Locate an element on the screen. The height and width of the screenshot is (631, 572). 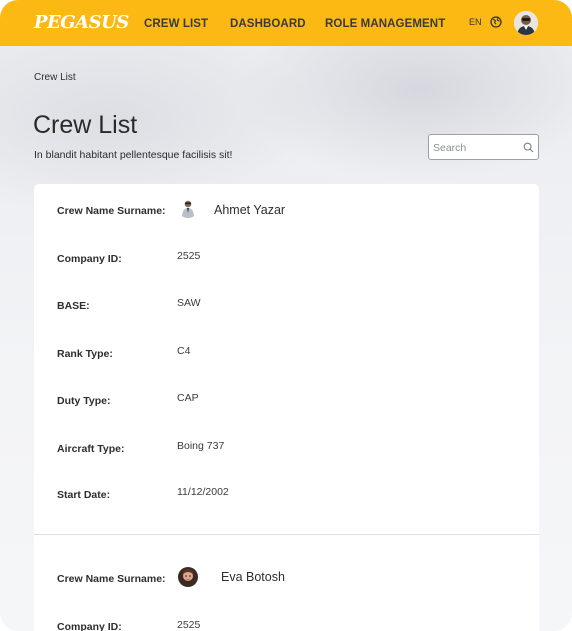
language-selector: EN is located at coordinates (475, 22).